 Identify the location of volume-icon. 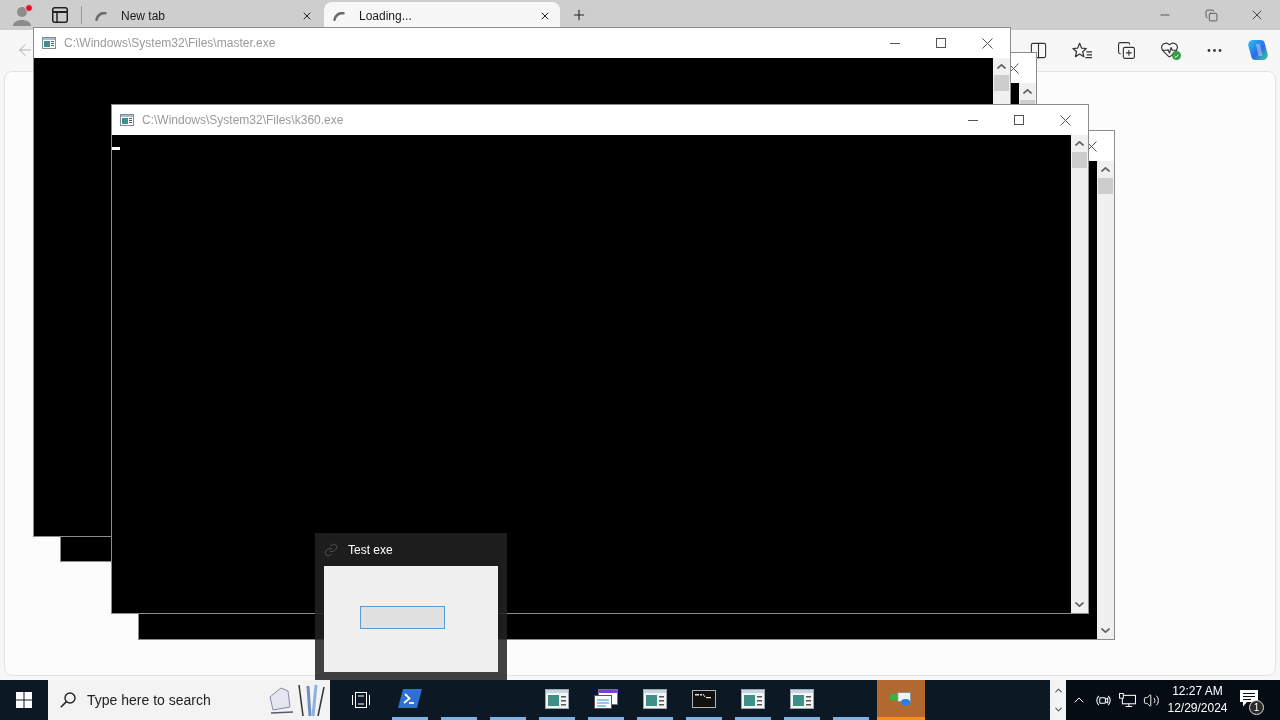
(1151, 700).